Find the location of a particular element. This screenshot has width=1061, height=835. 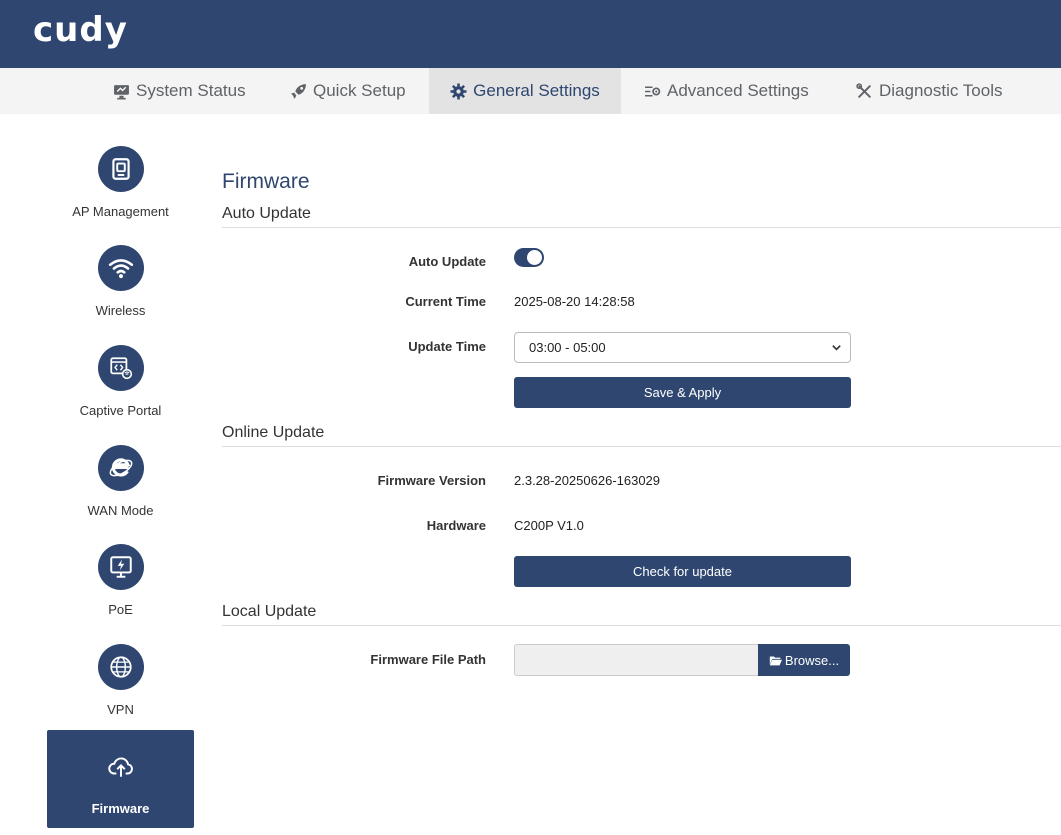

poe-icon is located at coordinates (121, 567).